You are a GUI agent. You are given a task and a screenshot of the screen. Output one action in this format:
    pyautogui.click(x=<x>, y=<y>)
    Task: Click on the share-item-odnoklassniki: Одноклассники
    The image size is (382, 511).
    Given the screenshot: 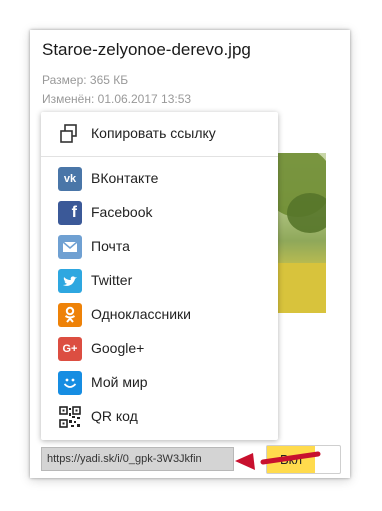 What is the action you would take?
    pyautogui.click(x=159, y=315)
    